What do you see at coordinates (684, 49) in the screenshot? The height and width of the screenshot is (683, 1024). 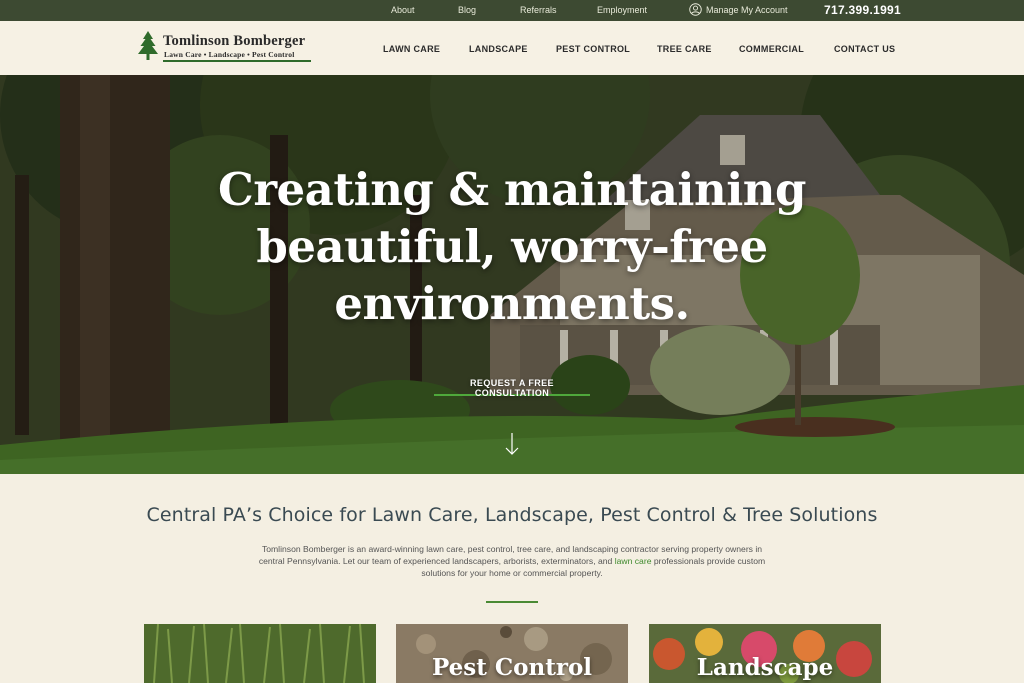 I see `nav-tree-care: TREE CARE` at bounding box center [684, 49].